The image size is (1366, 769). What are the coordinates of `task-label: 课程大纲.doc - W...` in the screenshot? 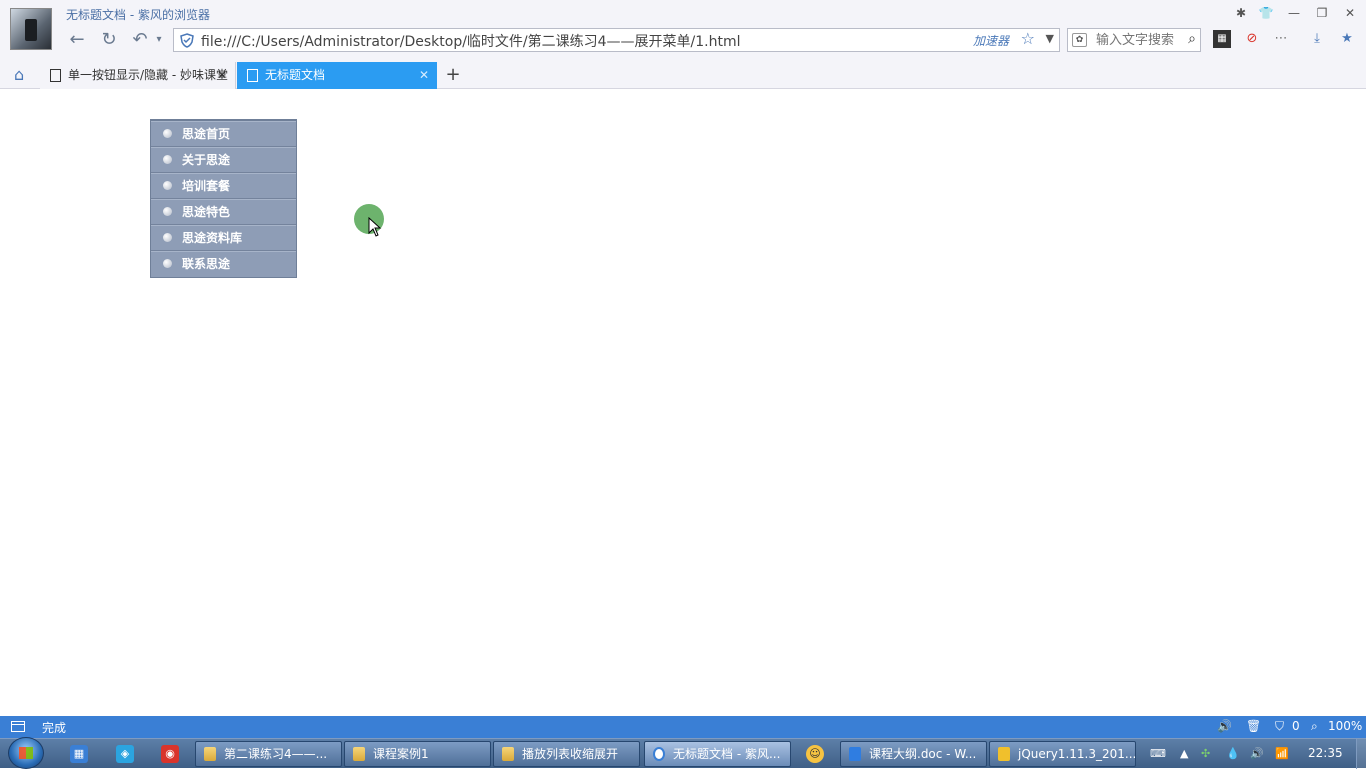 It's located at (923, 754).